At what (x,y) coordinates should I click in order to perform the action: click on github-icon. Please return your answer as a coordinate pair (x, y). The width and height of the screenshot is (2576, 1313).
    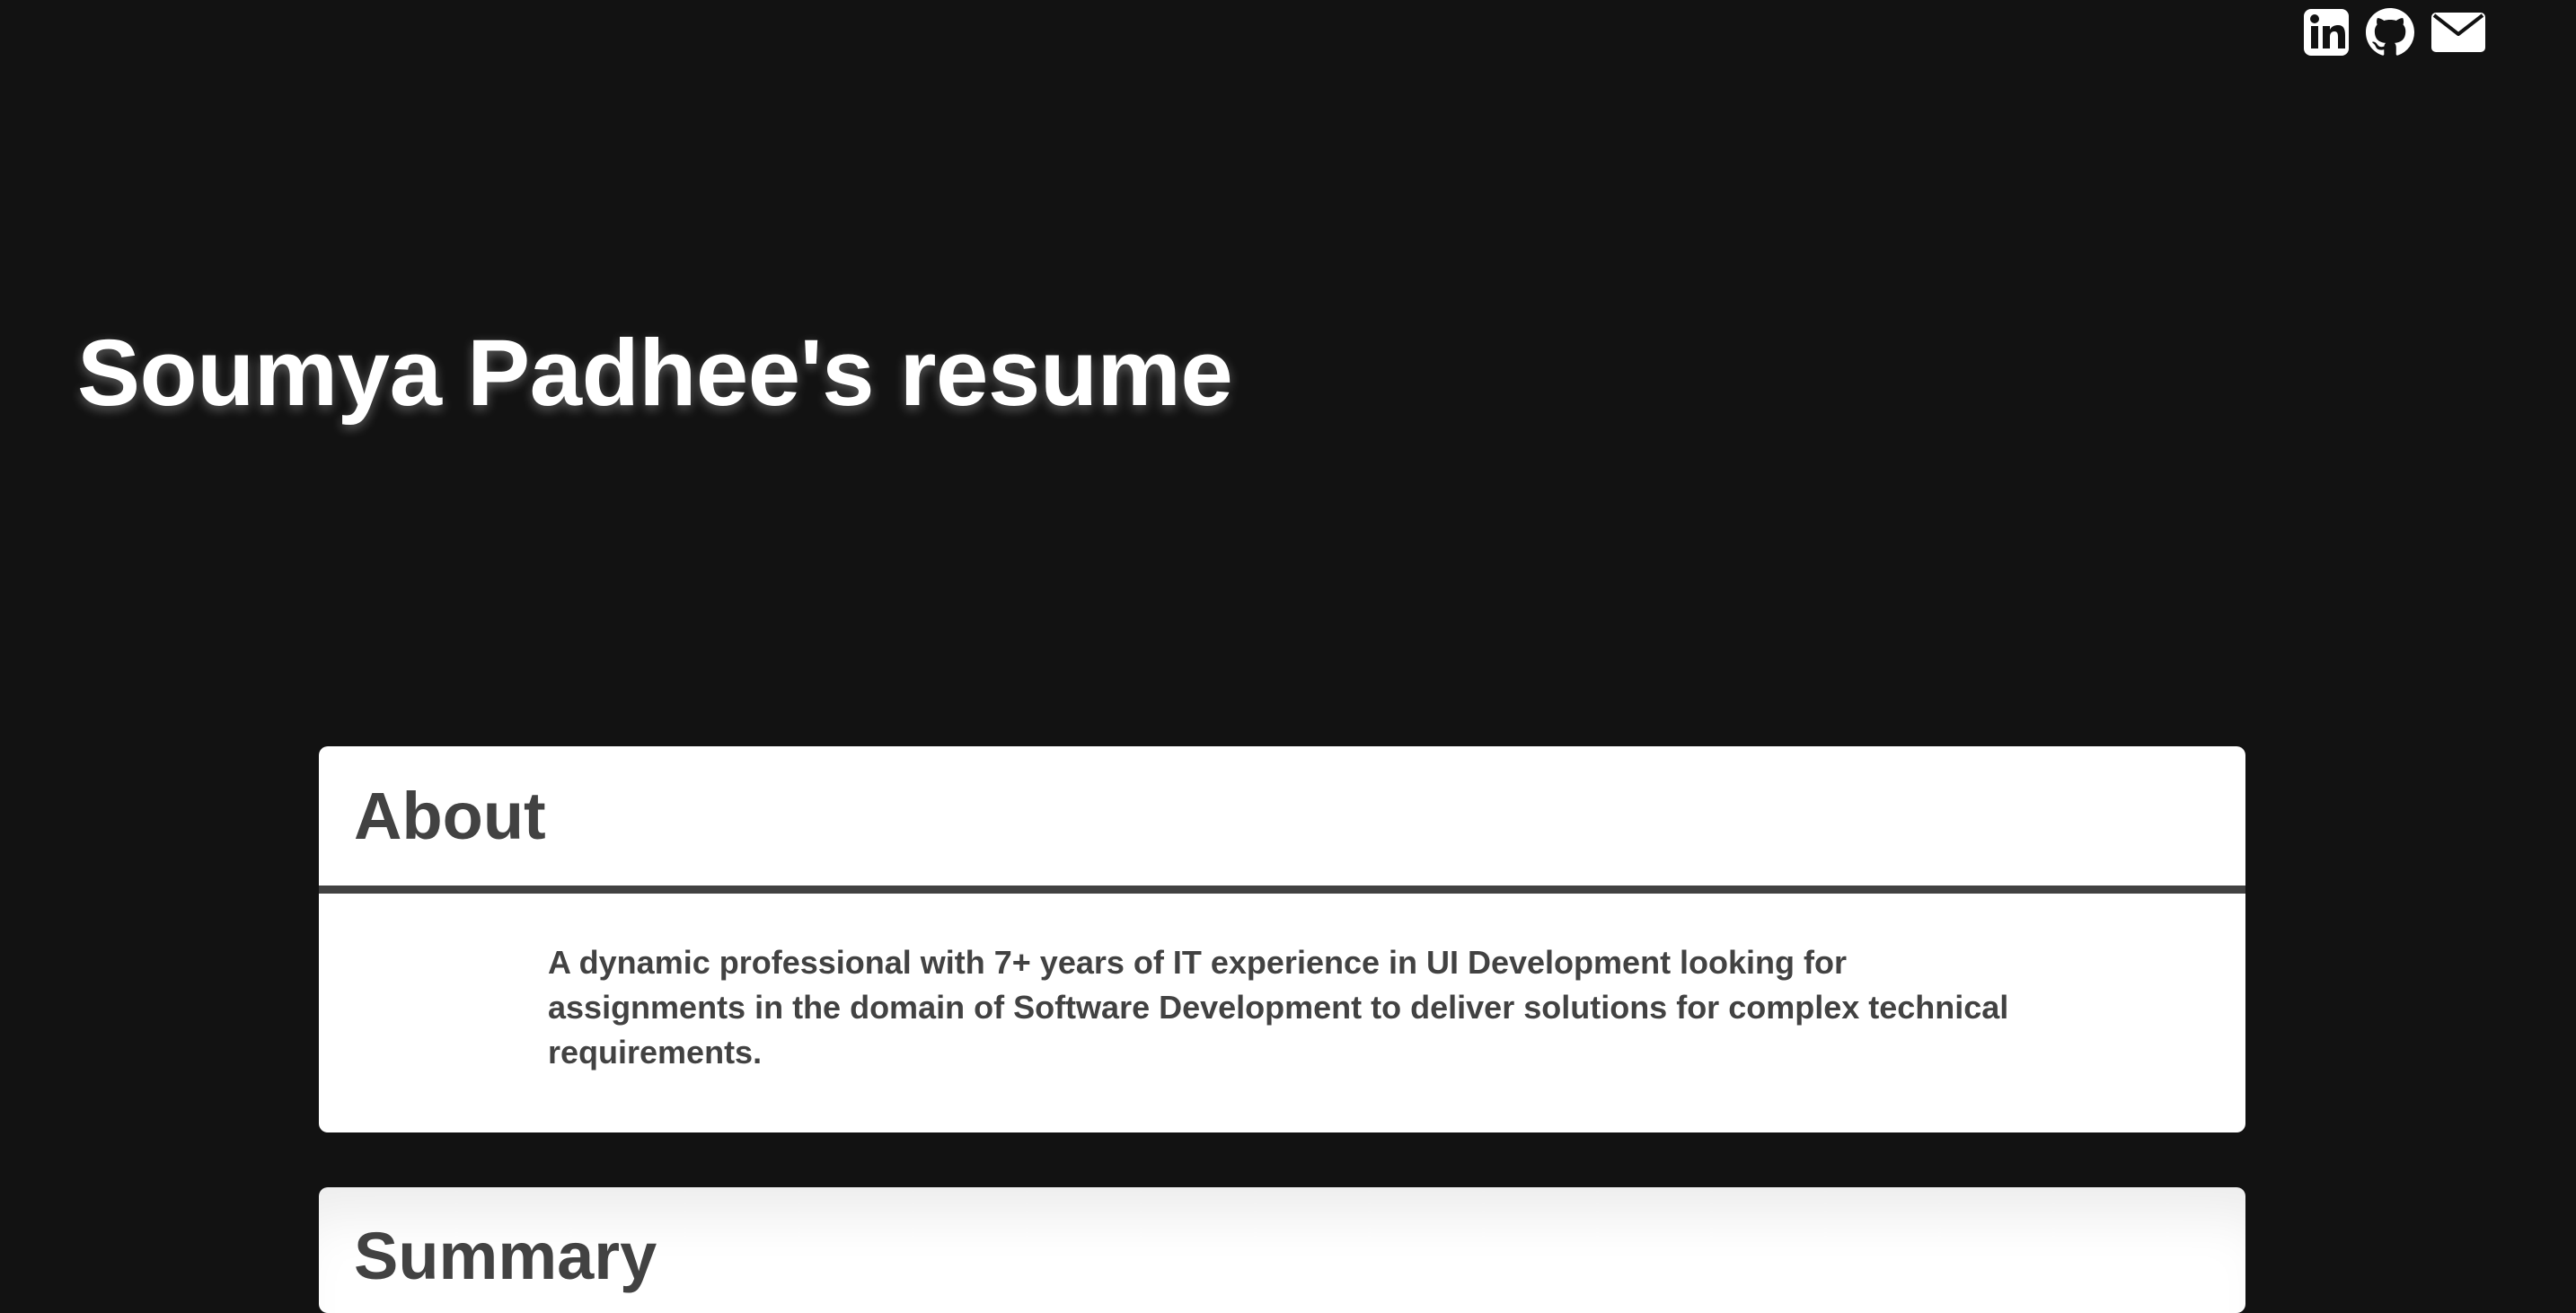
    Looking at the image, I should click on (2390, 32).